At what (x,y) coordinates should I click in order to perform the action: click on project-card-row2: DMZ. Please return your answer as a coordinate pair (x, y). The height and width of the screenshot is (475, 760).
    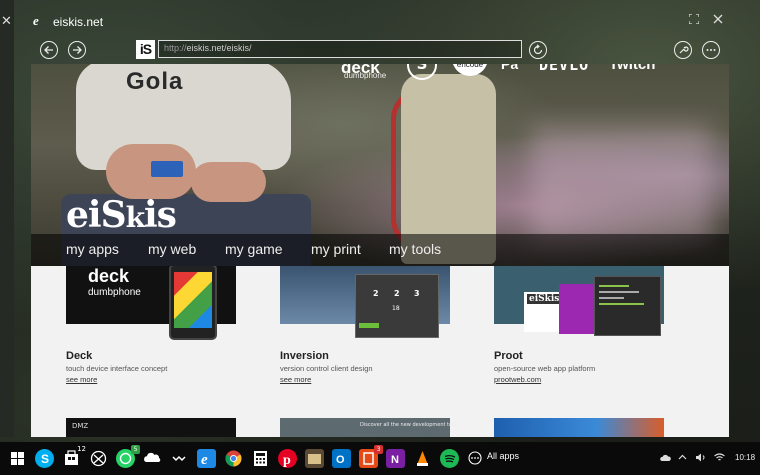
    Looking at the image, I should click on (151, 427).